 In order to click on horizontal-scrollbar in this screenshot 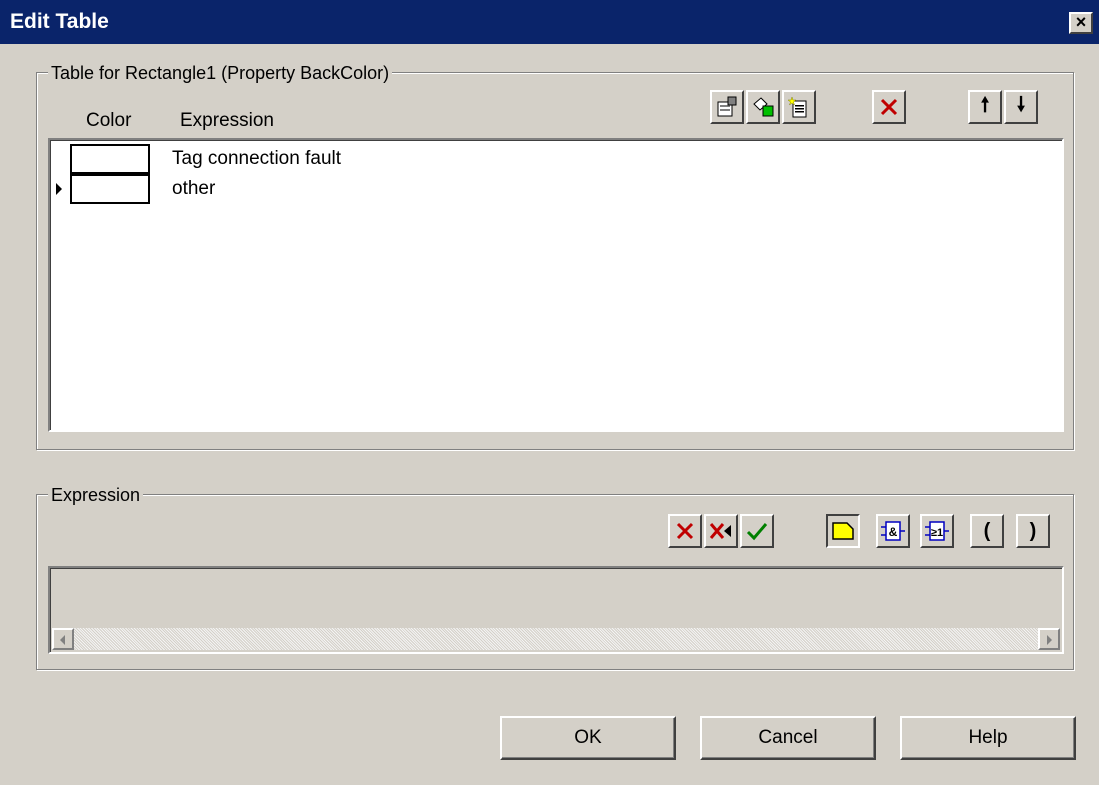, I will do `click(556, 639)`.